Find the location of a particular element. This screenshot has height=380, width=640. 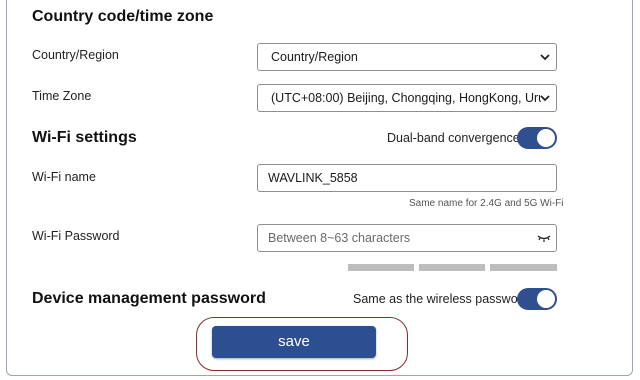

wifi-section-title: Wi-Fi settings is located at coordinates (84, 137).